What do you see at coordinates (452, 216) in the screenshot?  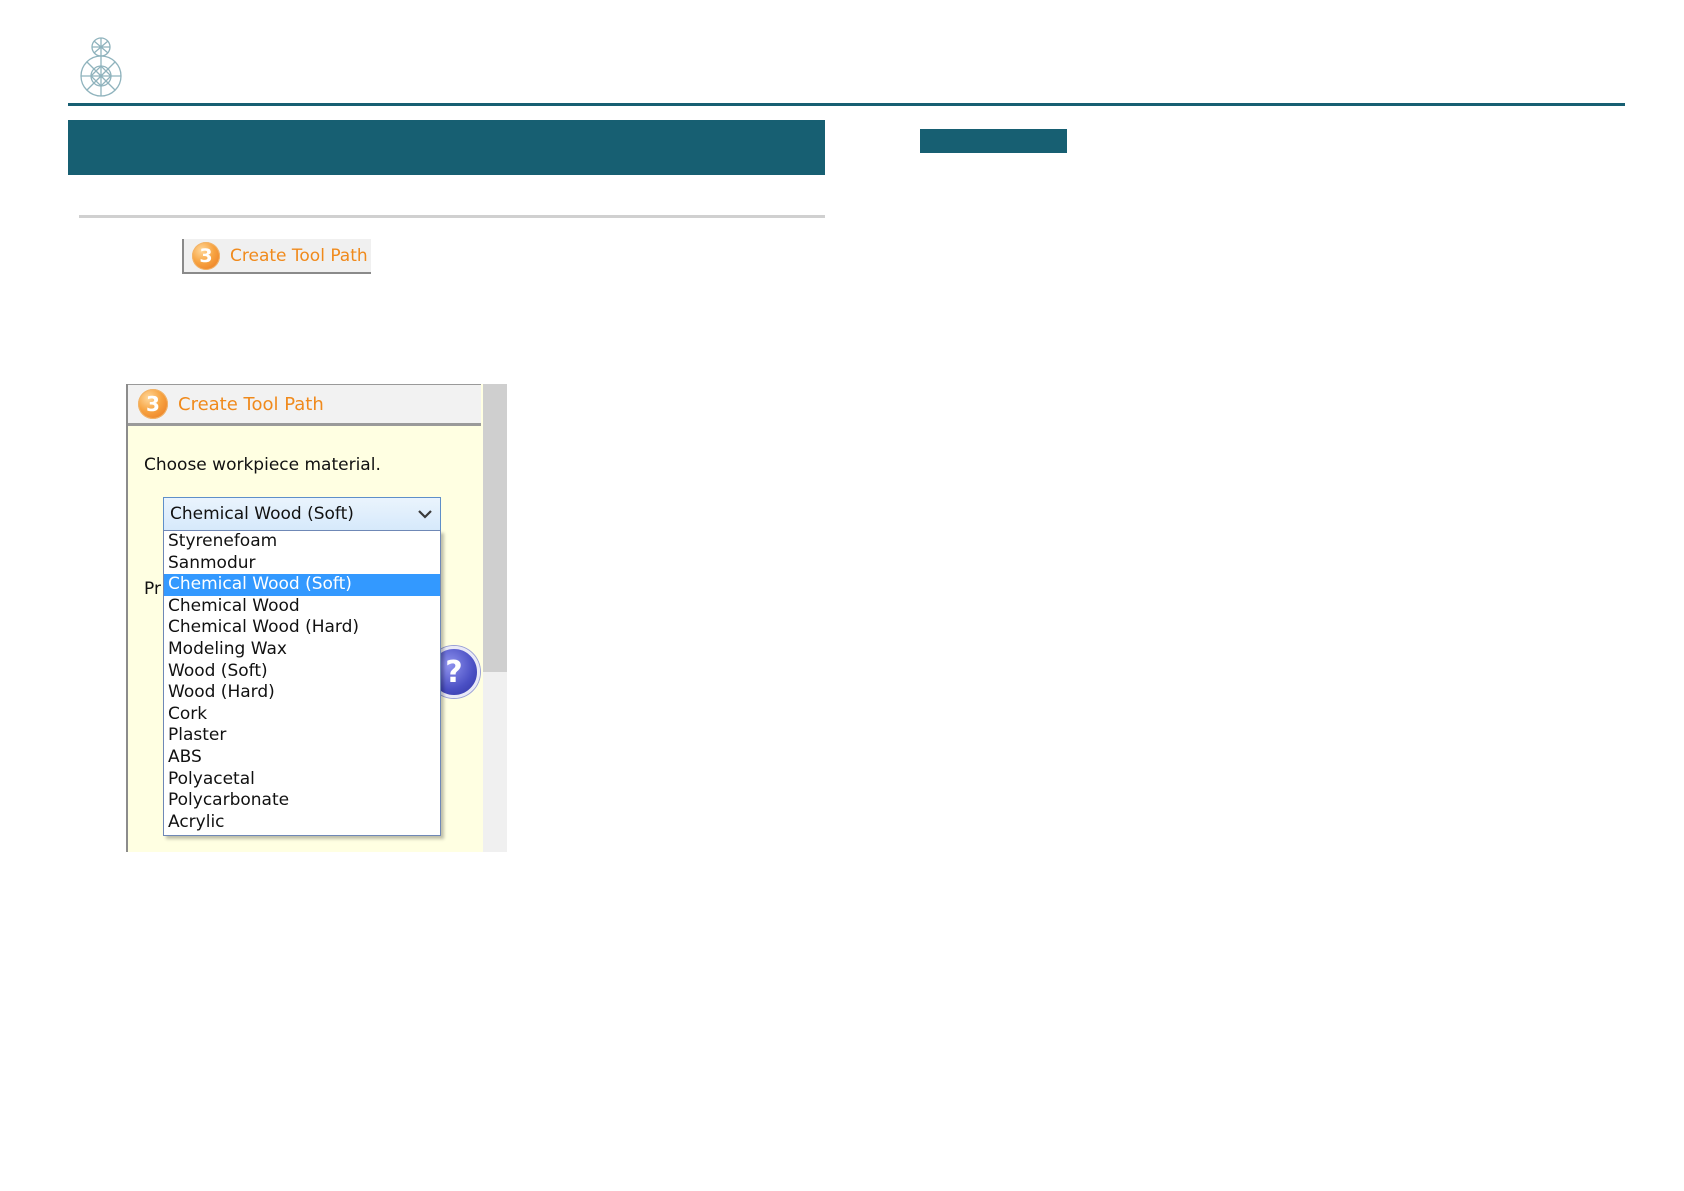 I see `section-divider` at bounding box center [452, 216].